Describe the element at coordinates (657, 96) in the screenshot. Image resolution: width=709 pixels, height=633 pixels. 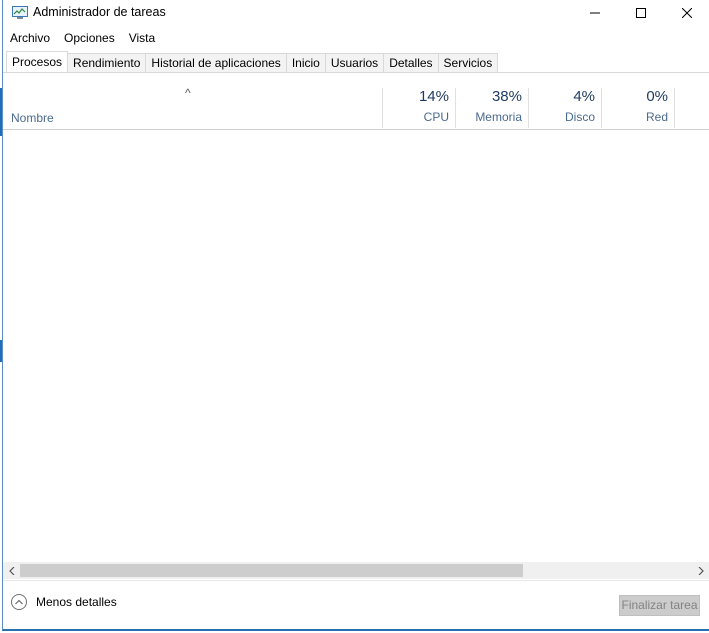
I see `network-usage-value: 0%` at that location.